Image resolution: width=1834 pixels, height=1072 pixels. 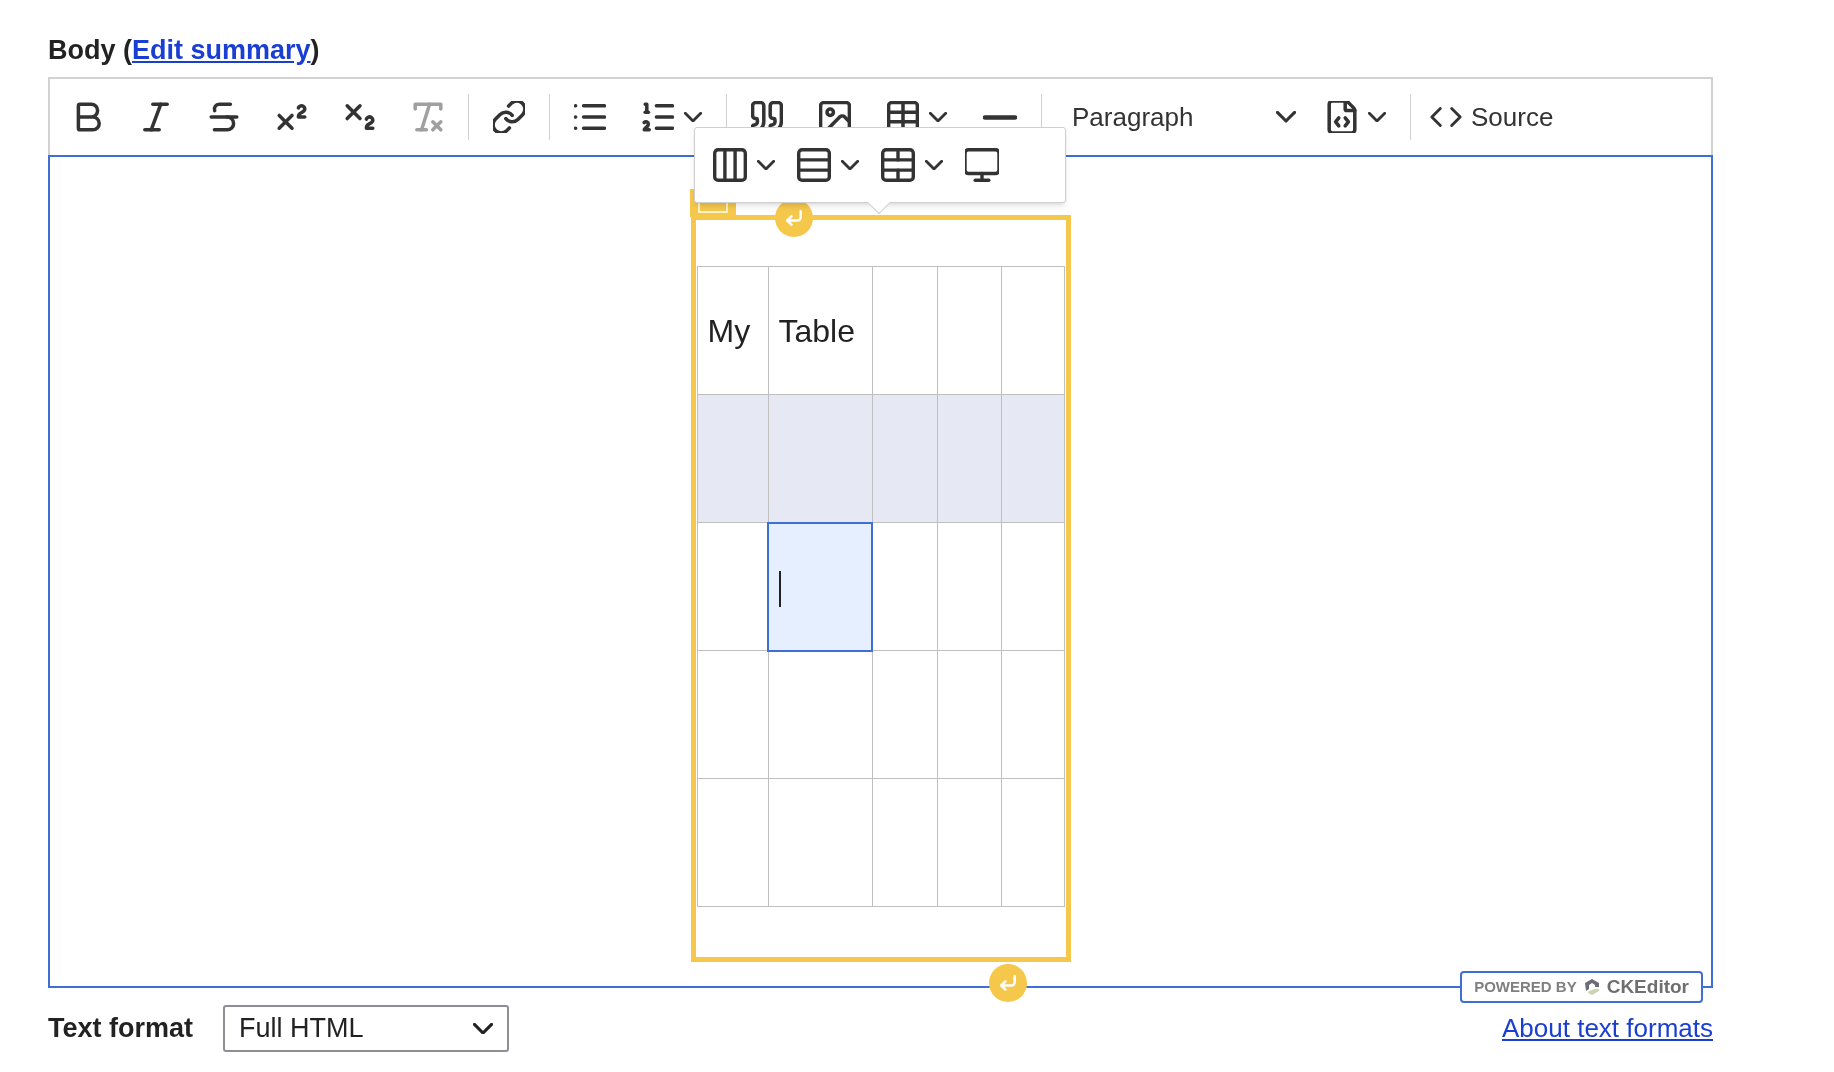 I want to click on powered-by-badge: POWERED BY CKEditor, so click(x=1581, y=987).